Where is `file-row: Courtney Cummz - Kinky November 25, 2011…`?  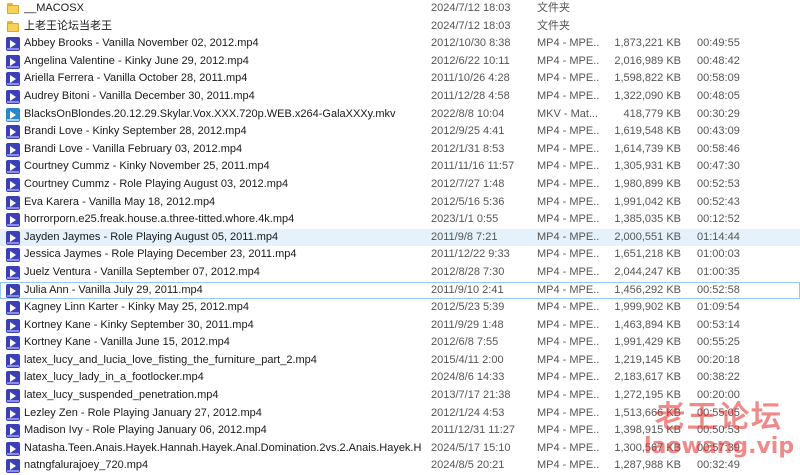
file-row: Courtney Cummz - Kinky November 25, 2011… is located at coordinates (400, 167).